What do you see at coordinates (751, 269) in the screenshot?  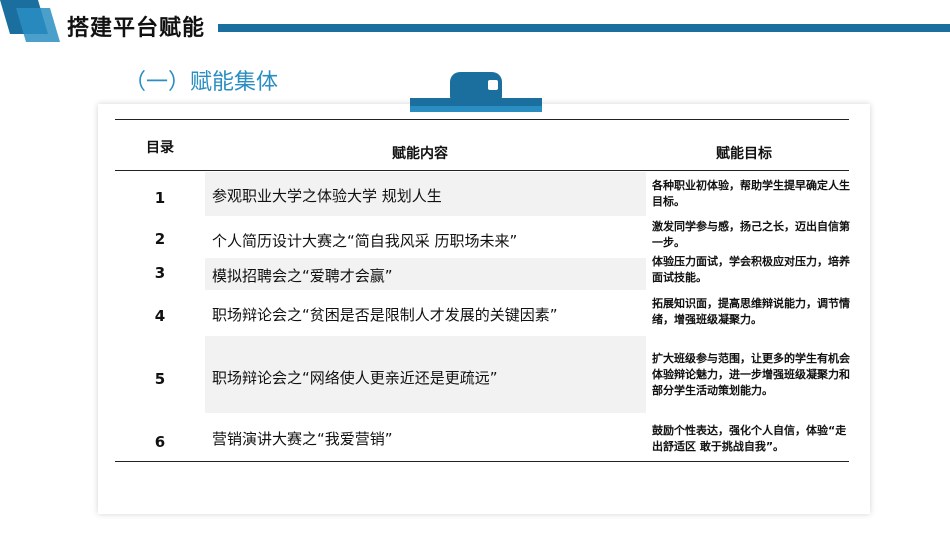 I see `row-goal: 体验压力面试，学会积极应对压力，培养面试技能。` at bounding box center [751, 269].